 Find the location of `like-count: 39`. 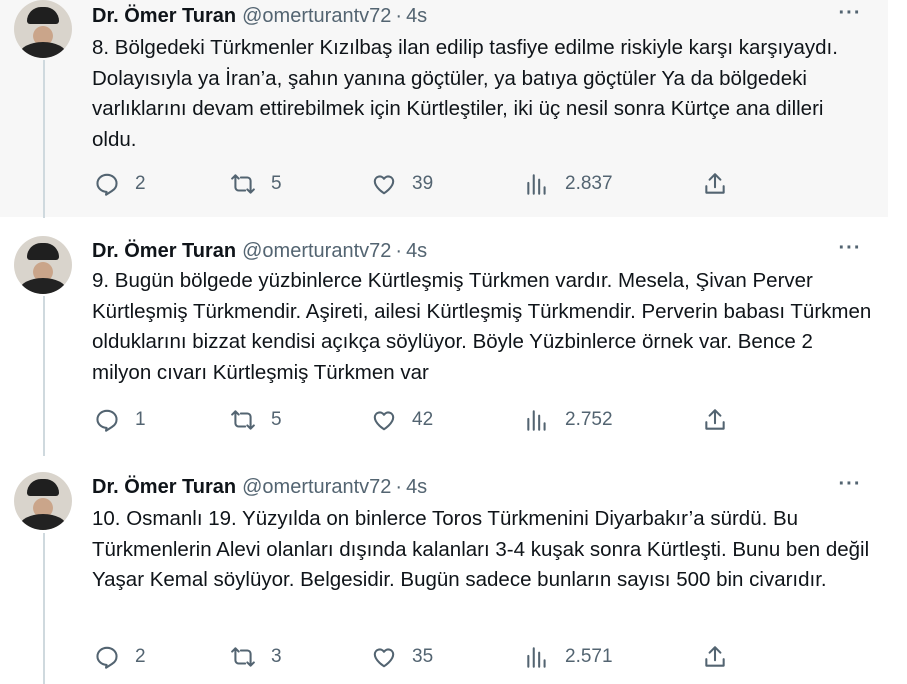

like-count: 39 is located at coordinates (423, 183).